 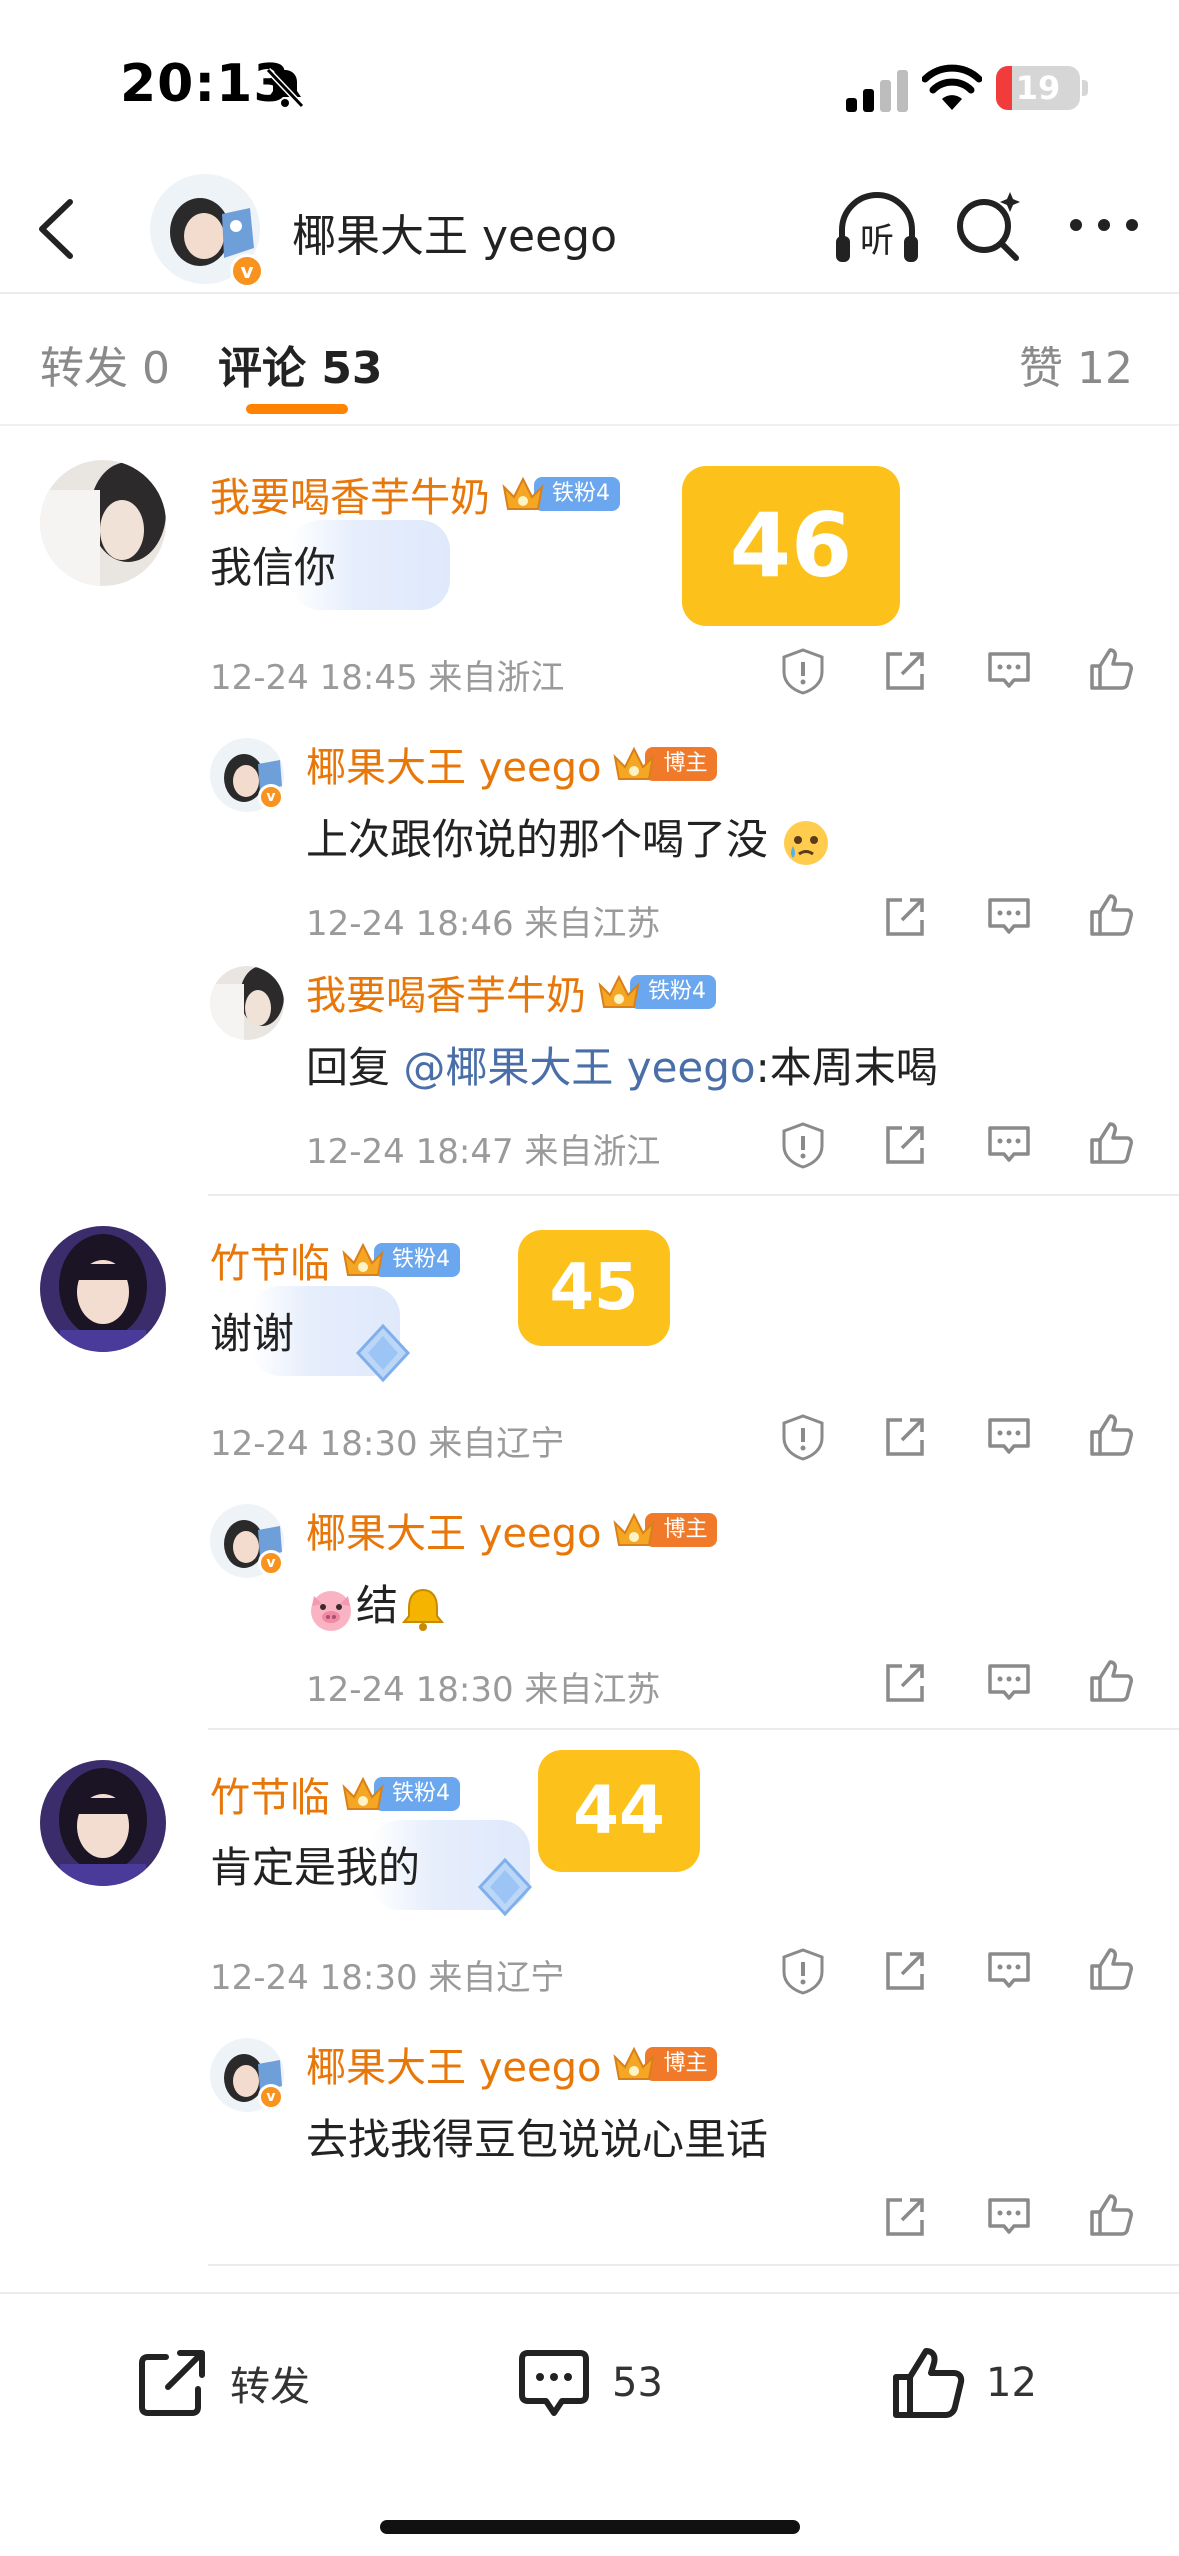 I want to click on listen-glyph: 听, so click(x=877, y=241).